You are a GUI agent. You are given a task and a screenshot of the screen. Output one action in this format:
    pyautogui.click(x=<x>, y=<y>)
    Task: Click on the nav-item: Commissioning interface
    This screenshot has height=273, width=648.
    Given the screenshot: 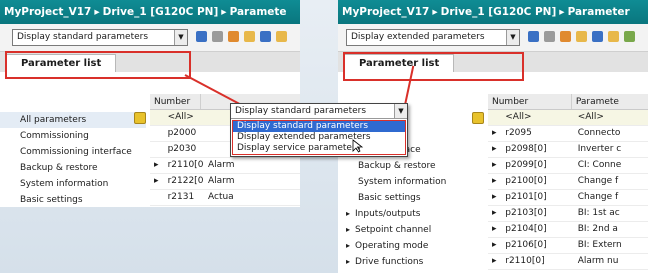 What is the action you would take?
    pyautogui.click(x=73, y=152)
    